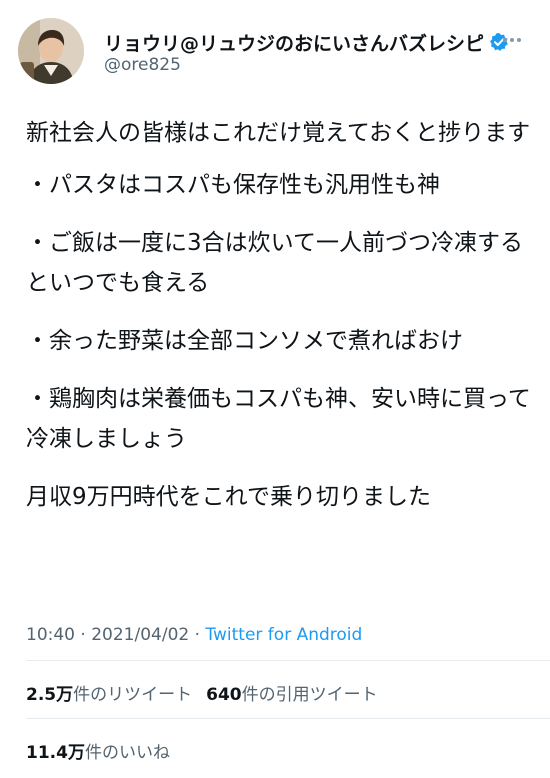  Describe the element at coordinates (233, 185) in the screenshot. I see `tweet-paragraph: ・パスタはコスパも保存性も汎用性も神` at that location.